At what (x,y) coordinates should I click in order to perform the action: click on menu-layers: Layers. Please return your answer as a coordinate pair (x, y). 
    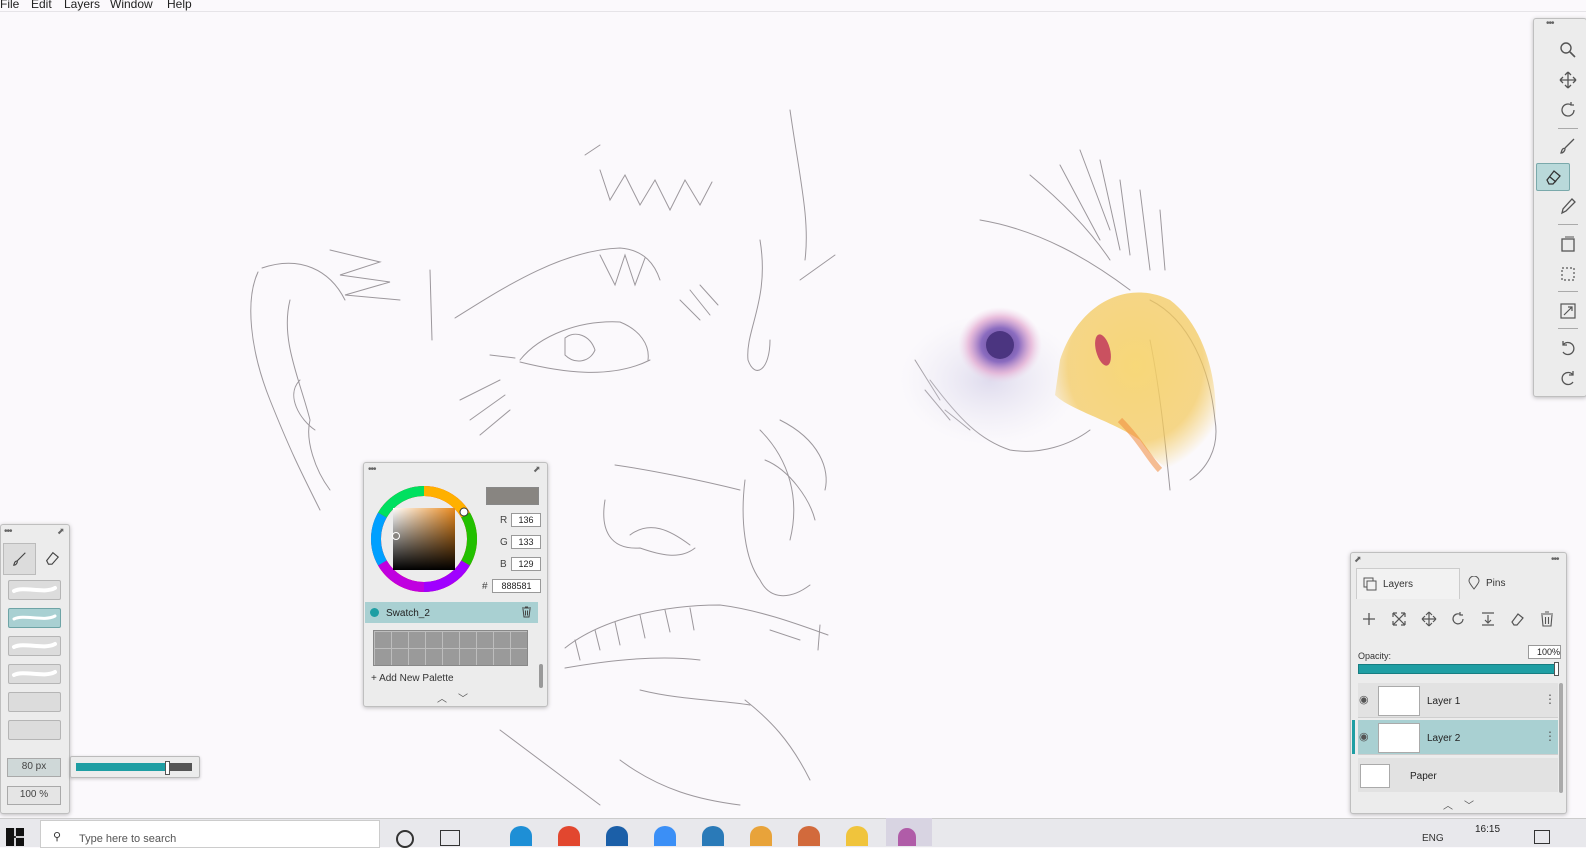
    Looking at the image, I should click on (82, 5).